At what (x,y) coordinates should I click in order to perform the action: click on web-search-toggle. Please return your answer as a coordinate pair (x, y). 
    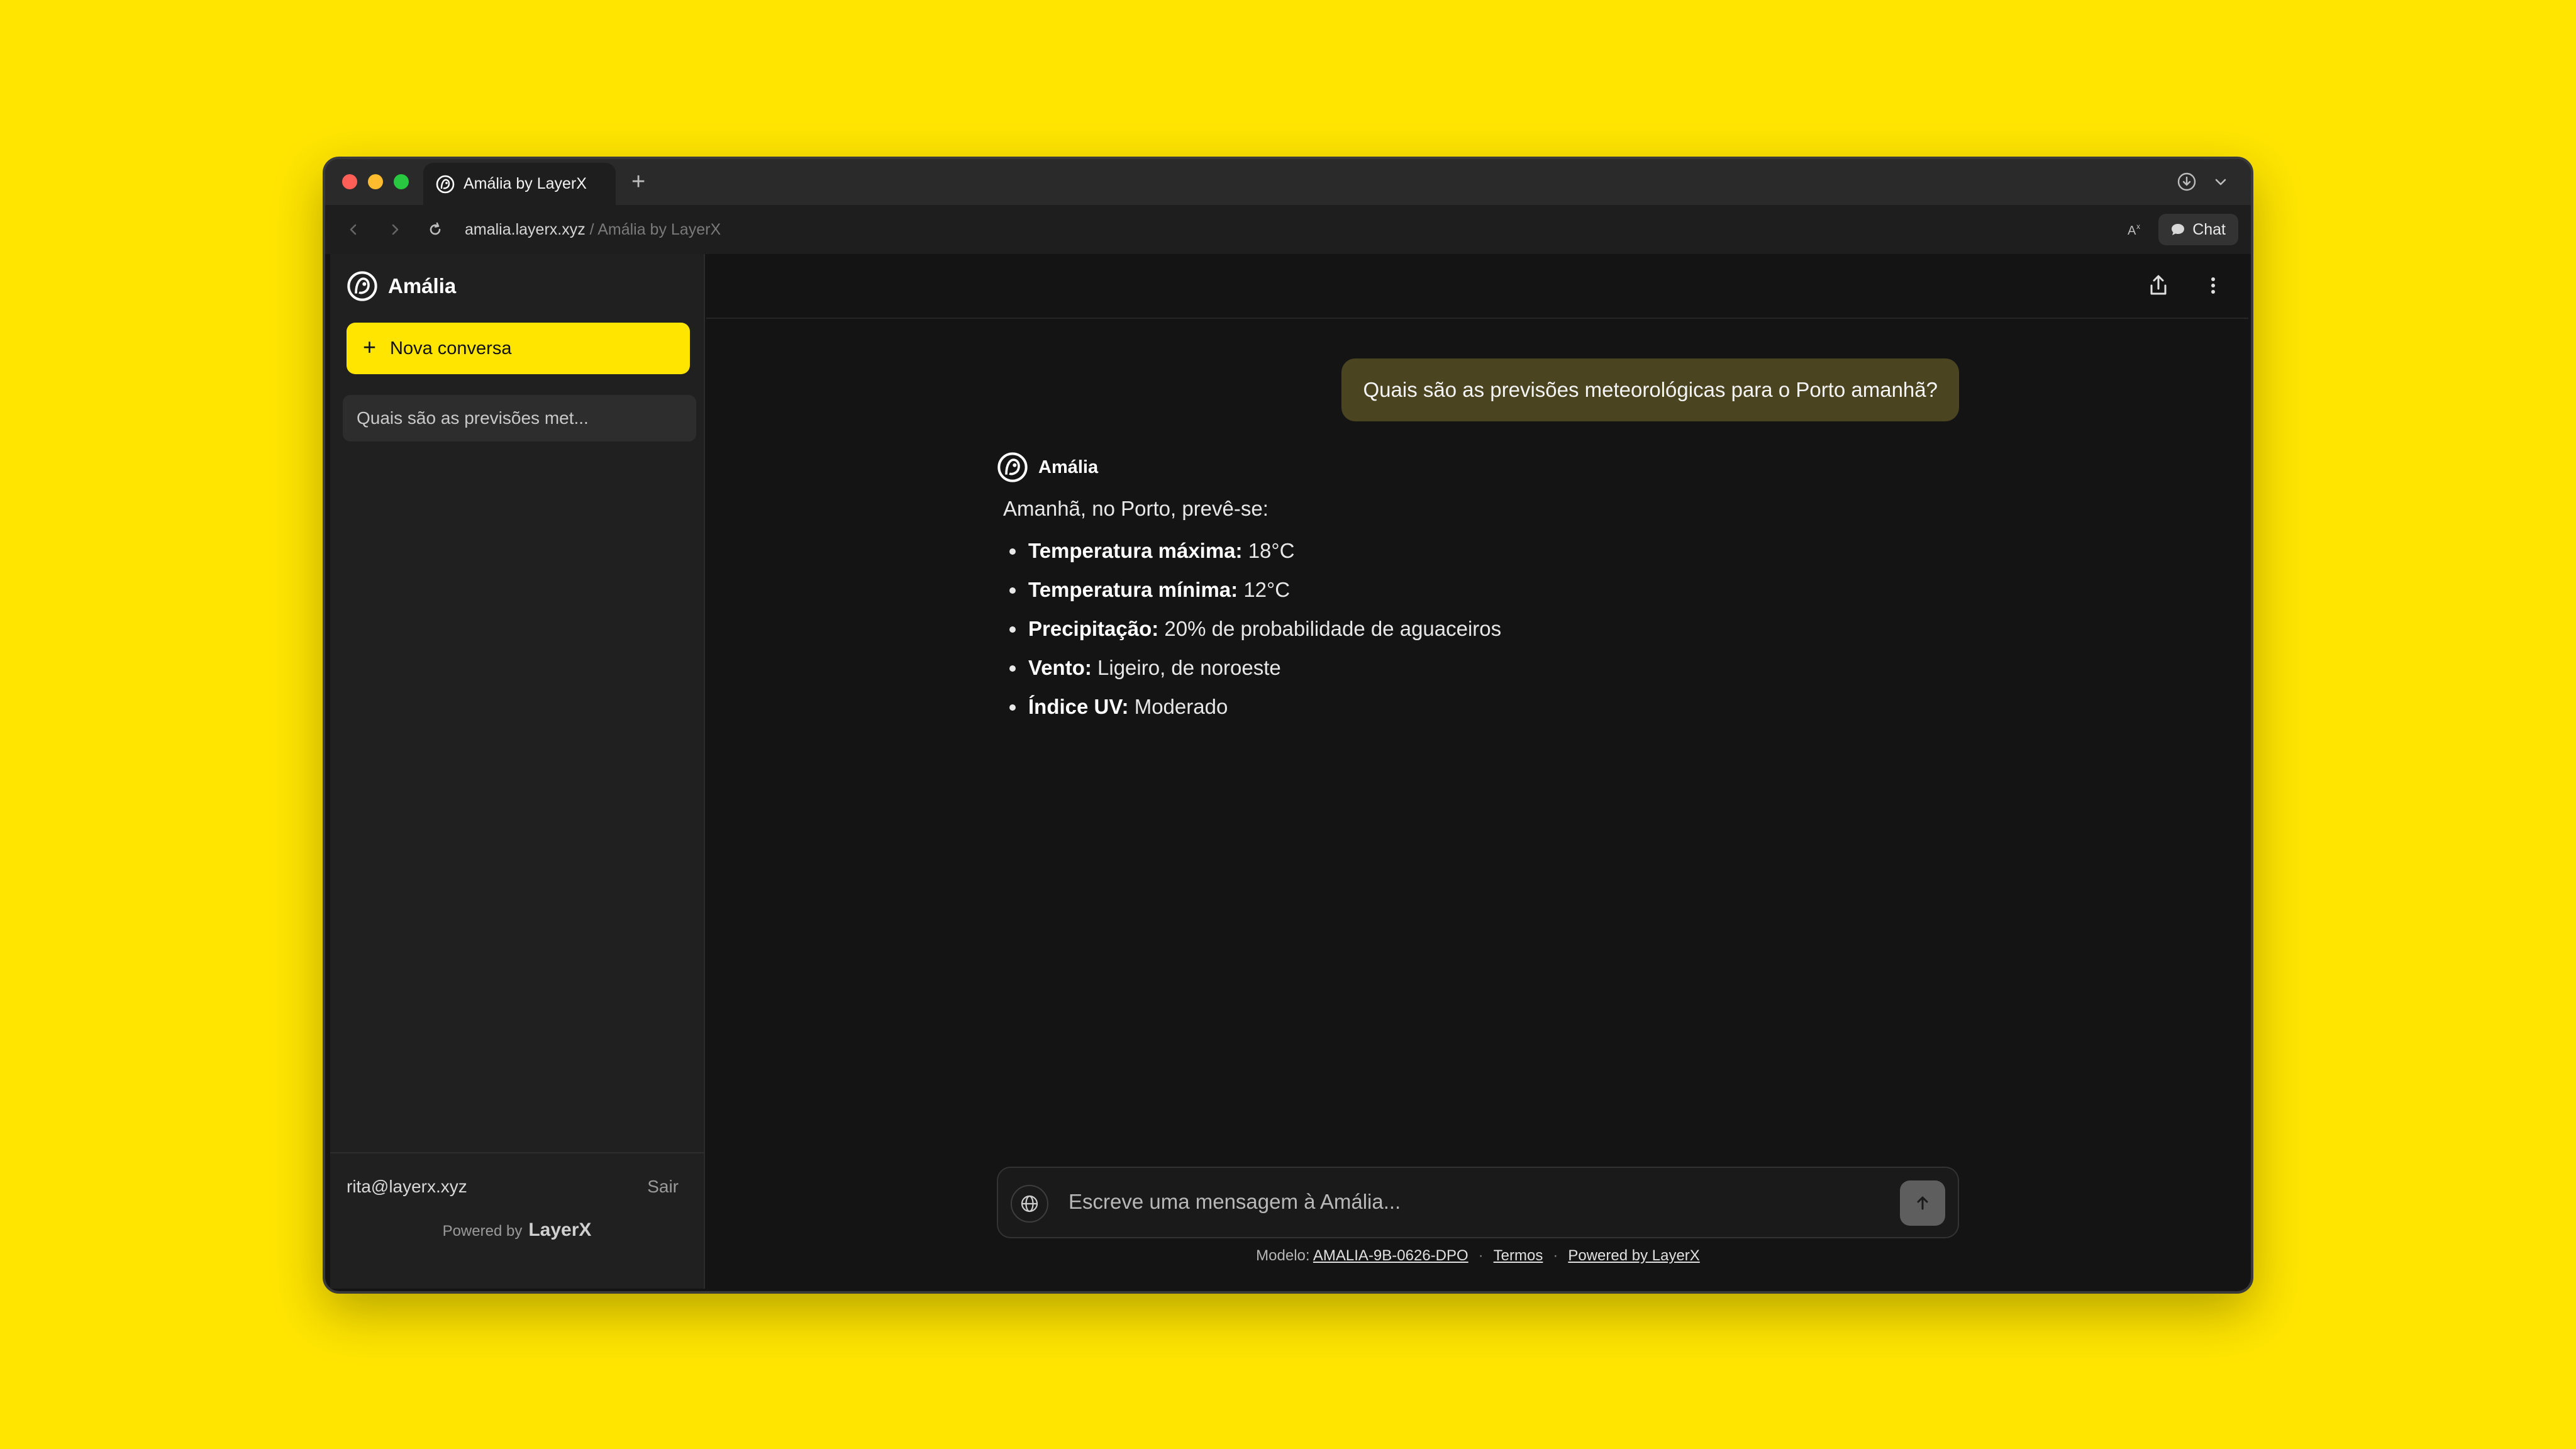
    Looking at the image, I should click on (1029, 1204).